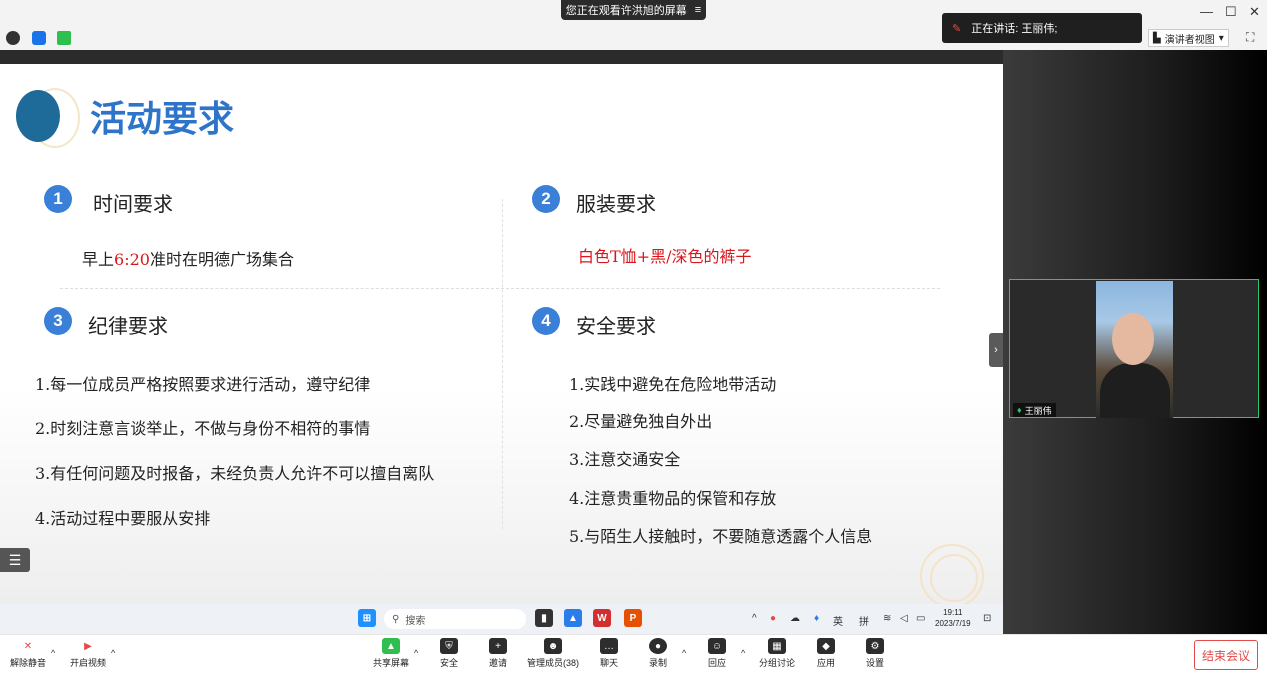 This screenshot has width=1267, height=674. Describe the element at coordinates (1038, 410) in the screenshot. I see `participant-name: 王丽伟` at that location.